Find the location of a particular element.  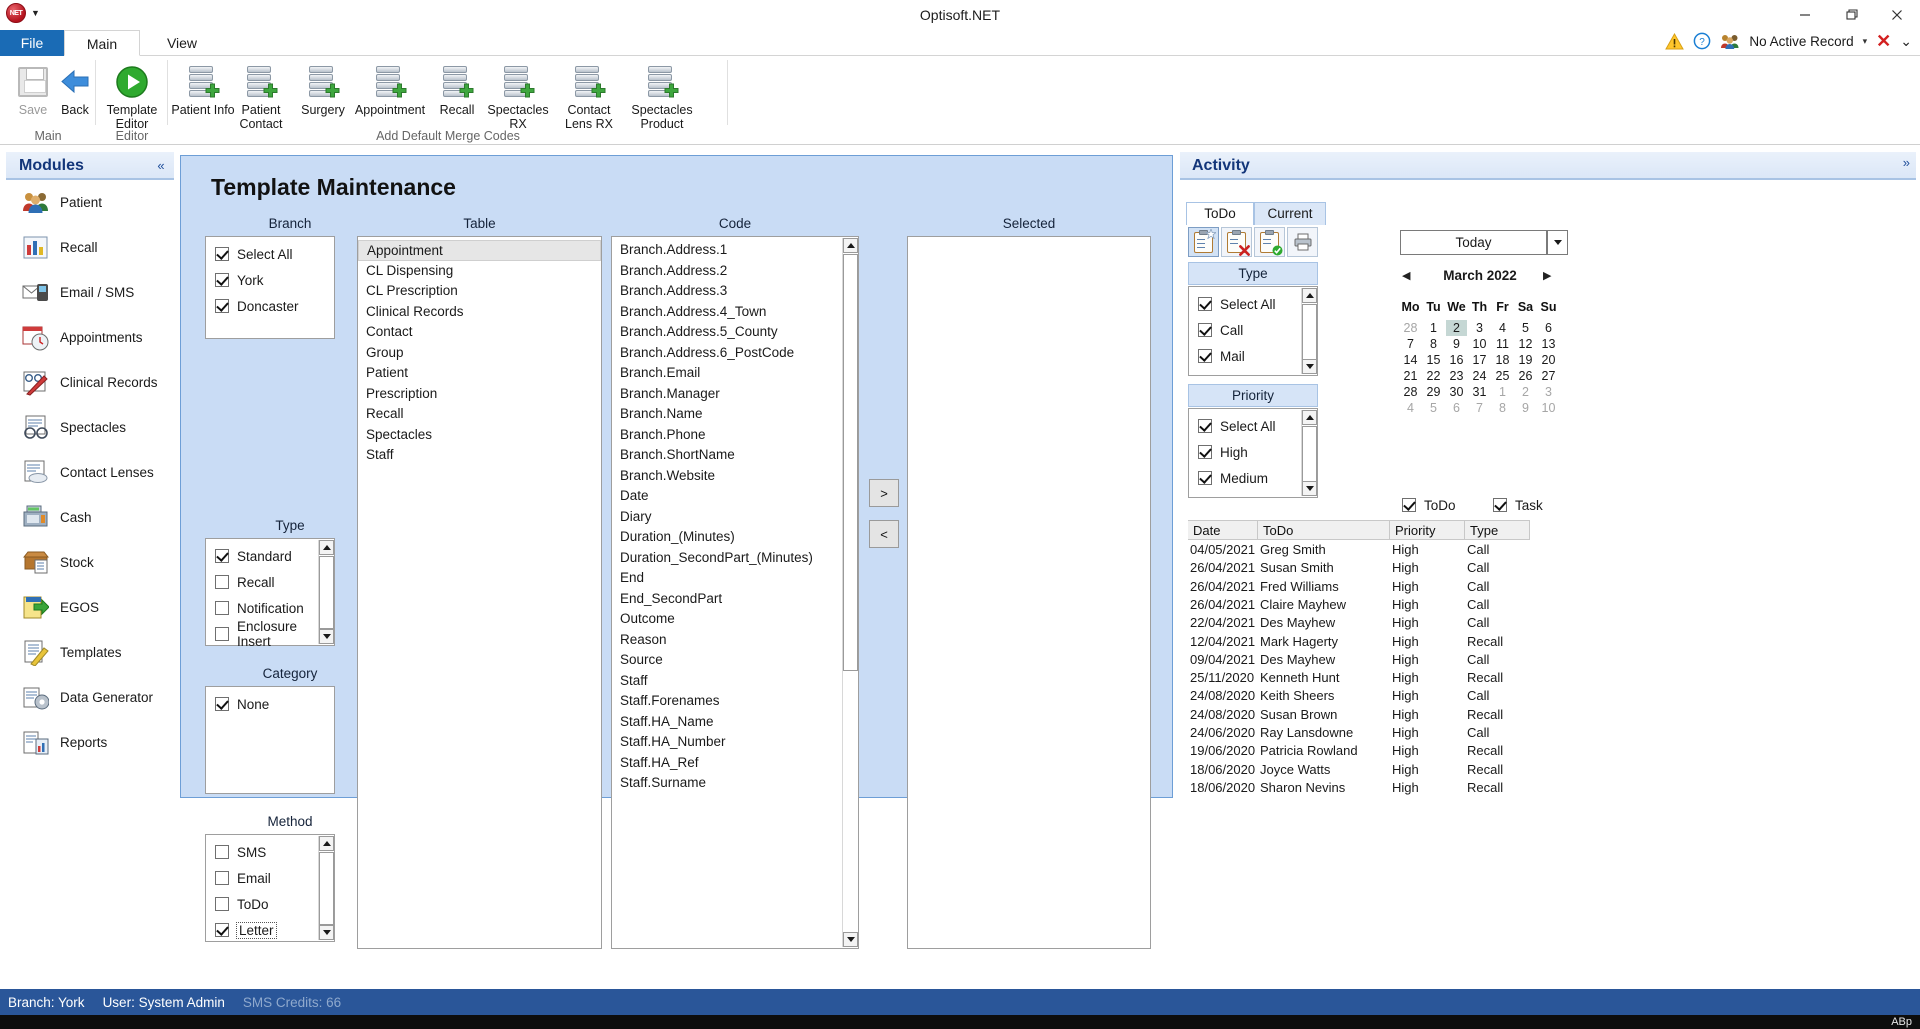

method-scroll-up-icon is located at coordinates (326, 843).